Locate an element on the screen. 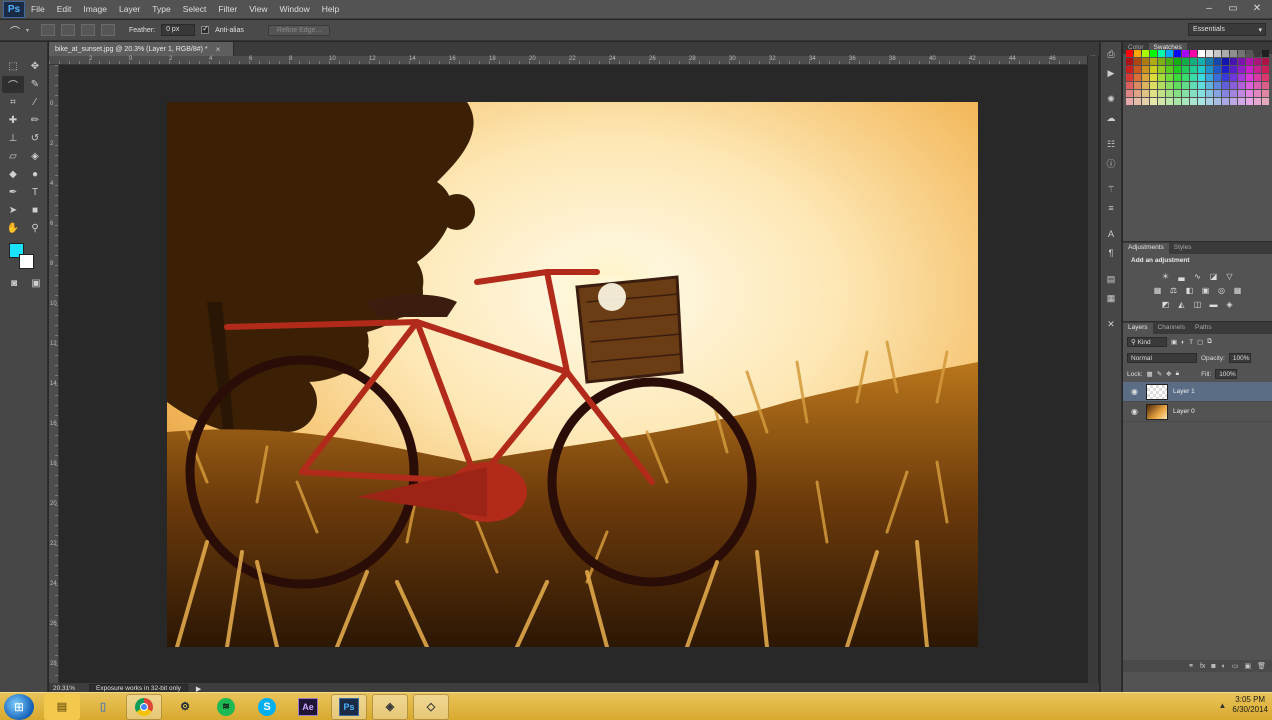 The image size is (1272, 720). filter-type-icon: T is located at coordinates (1191, 342).